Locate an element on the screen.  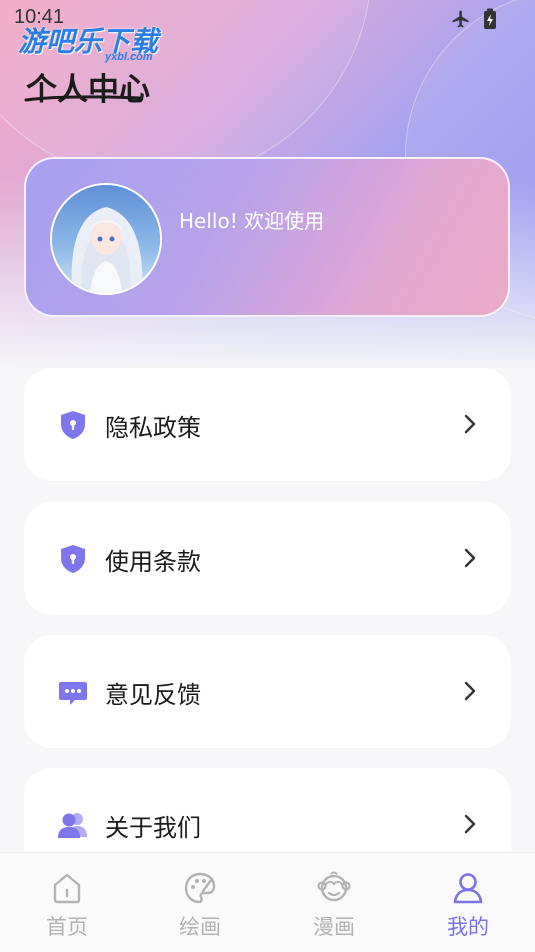
user-icon is located at coordinates (468, 888).